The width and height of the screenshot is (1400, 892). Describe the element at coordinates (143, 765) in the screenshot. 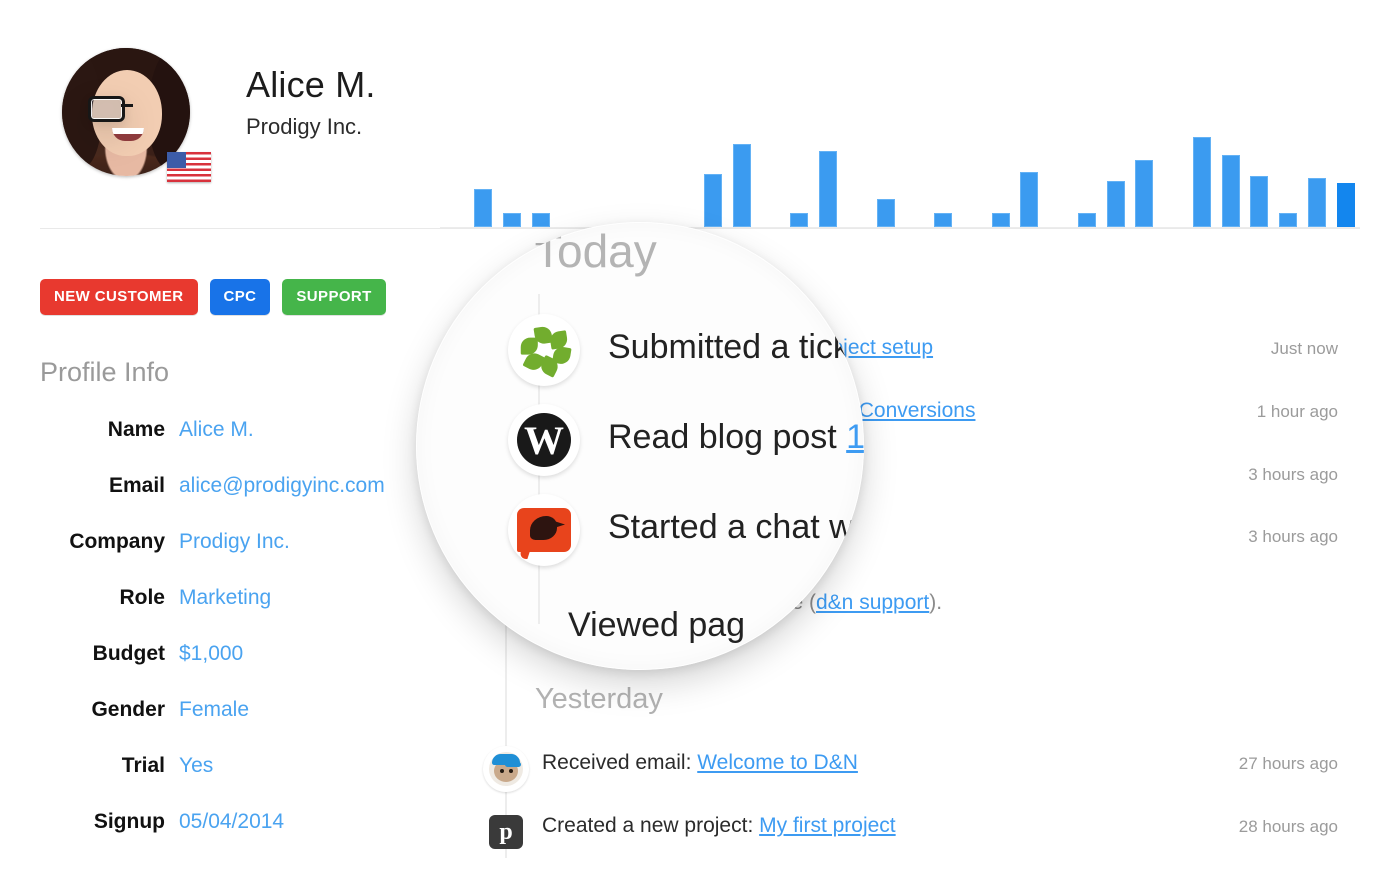

I see `profile-field-label: Trial` at that location.